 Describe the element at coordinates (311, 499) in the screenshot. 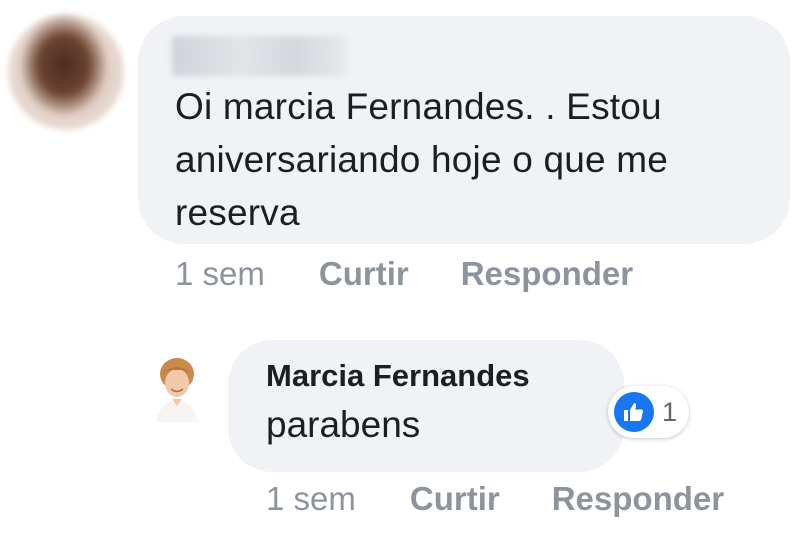

I see `reply-timestamp: 1 sem` at that location.